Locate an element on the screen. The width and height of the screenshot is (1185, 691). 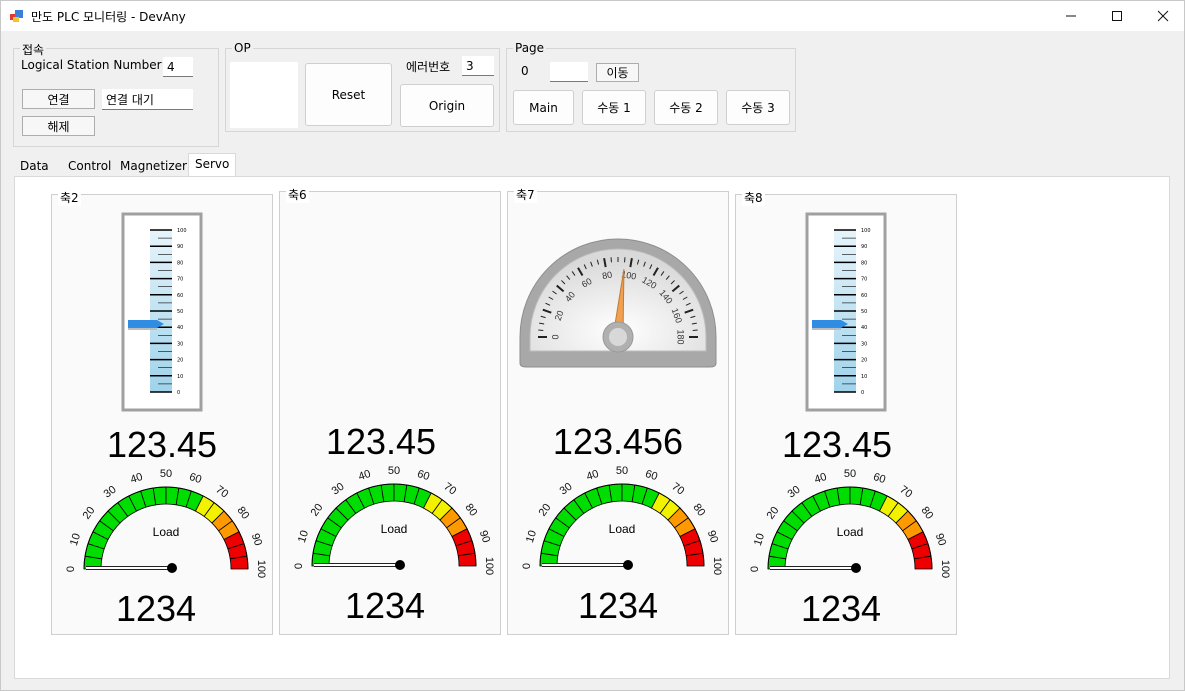
manual-2-button: 수동 2 is located at coordinates (686, 107).